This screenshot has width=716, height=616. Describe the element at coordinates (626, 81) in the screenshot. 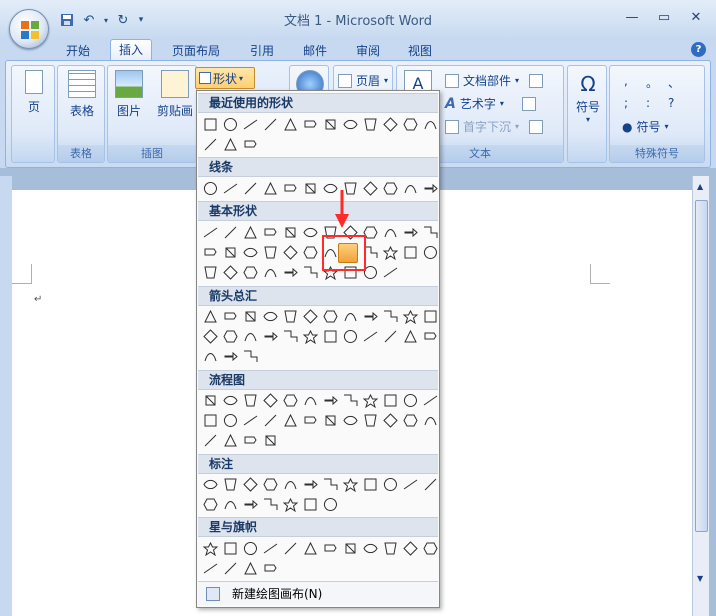

I see `special-char: ,` at that location.